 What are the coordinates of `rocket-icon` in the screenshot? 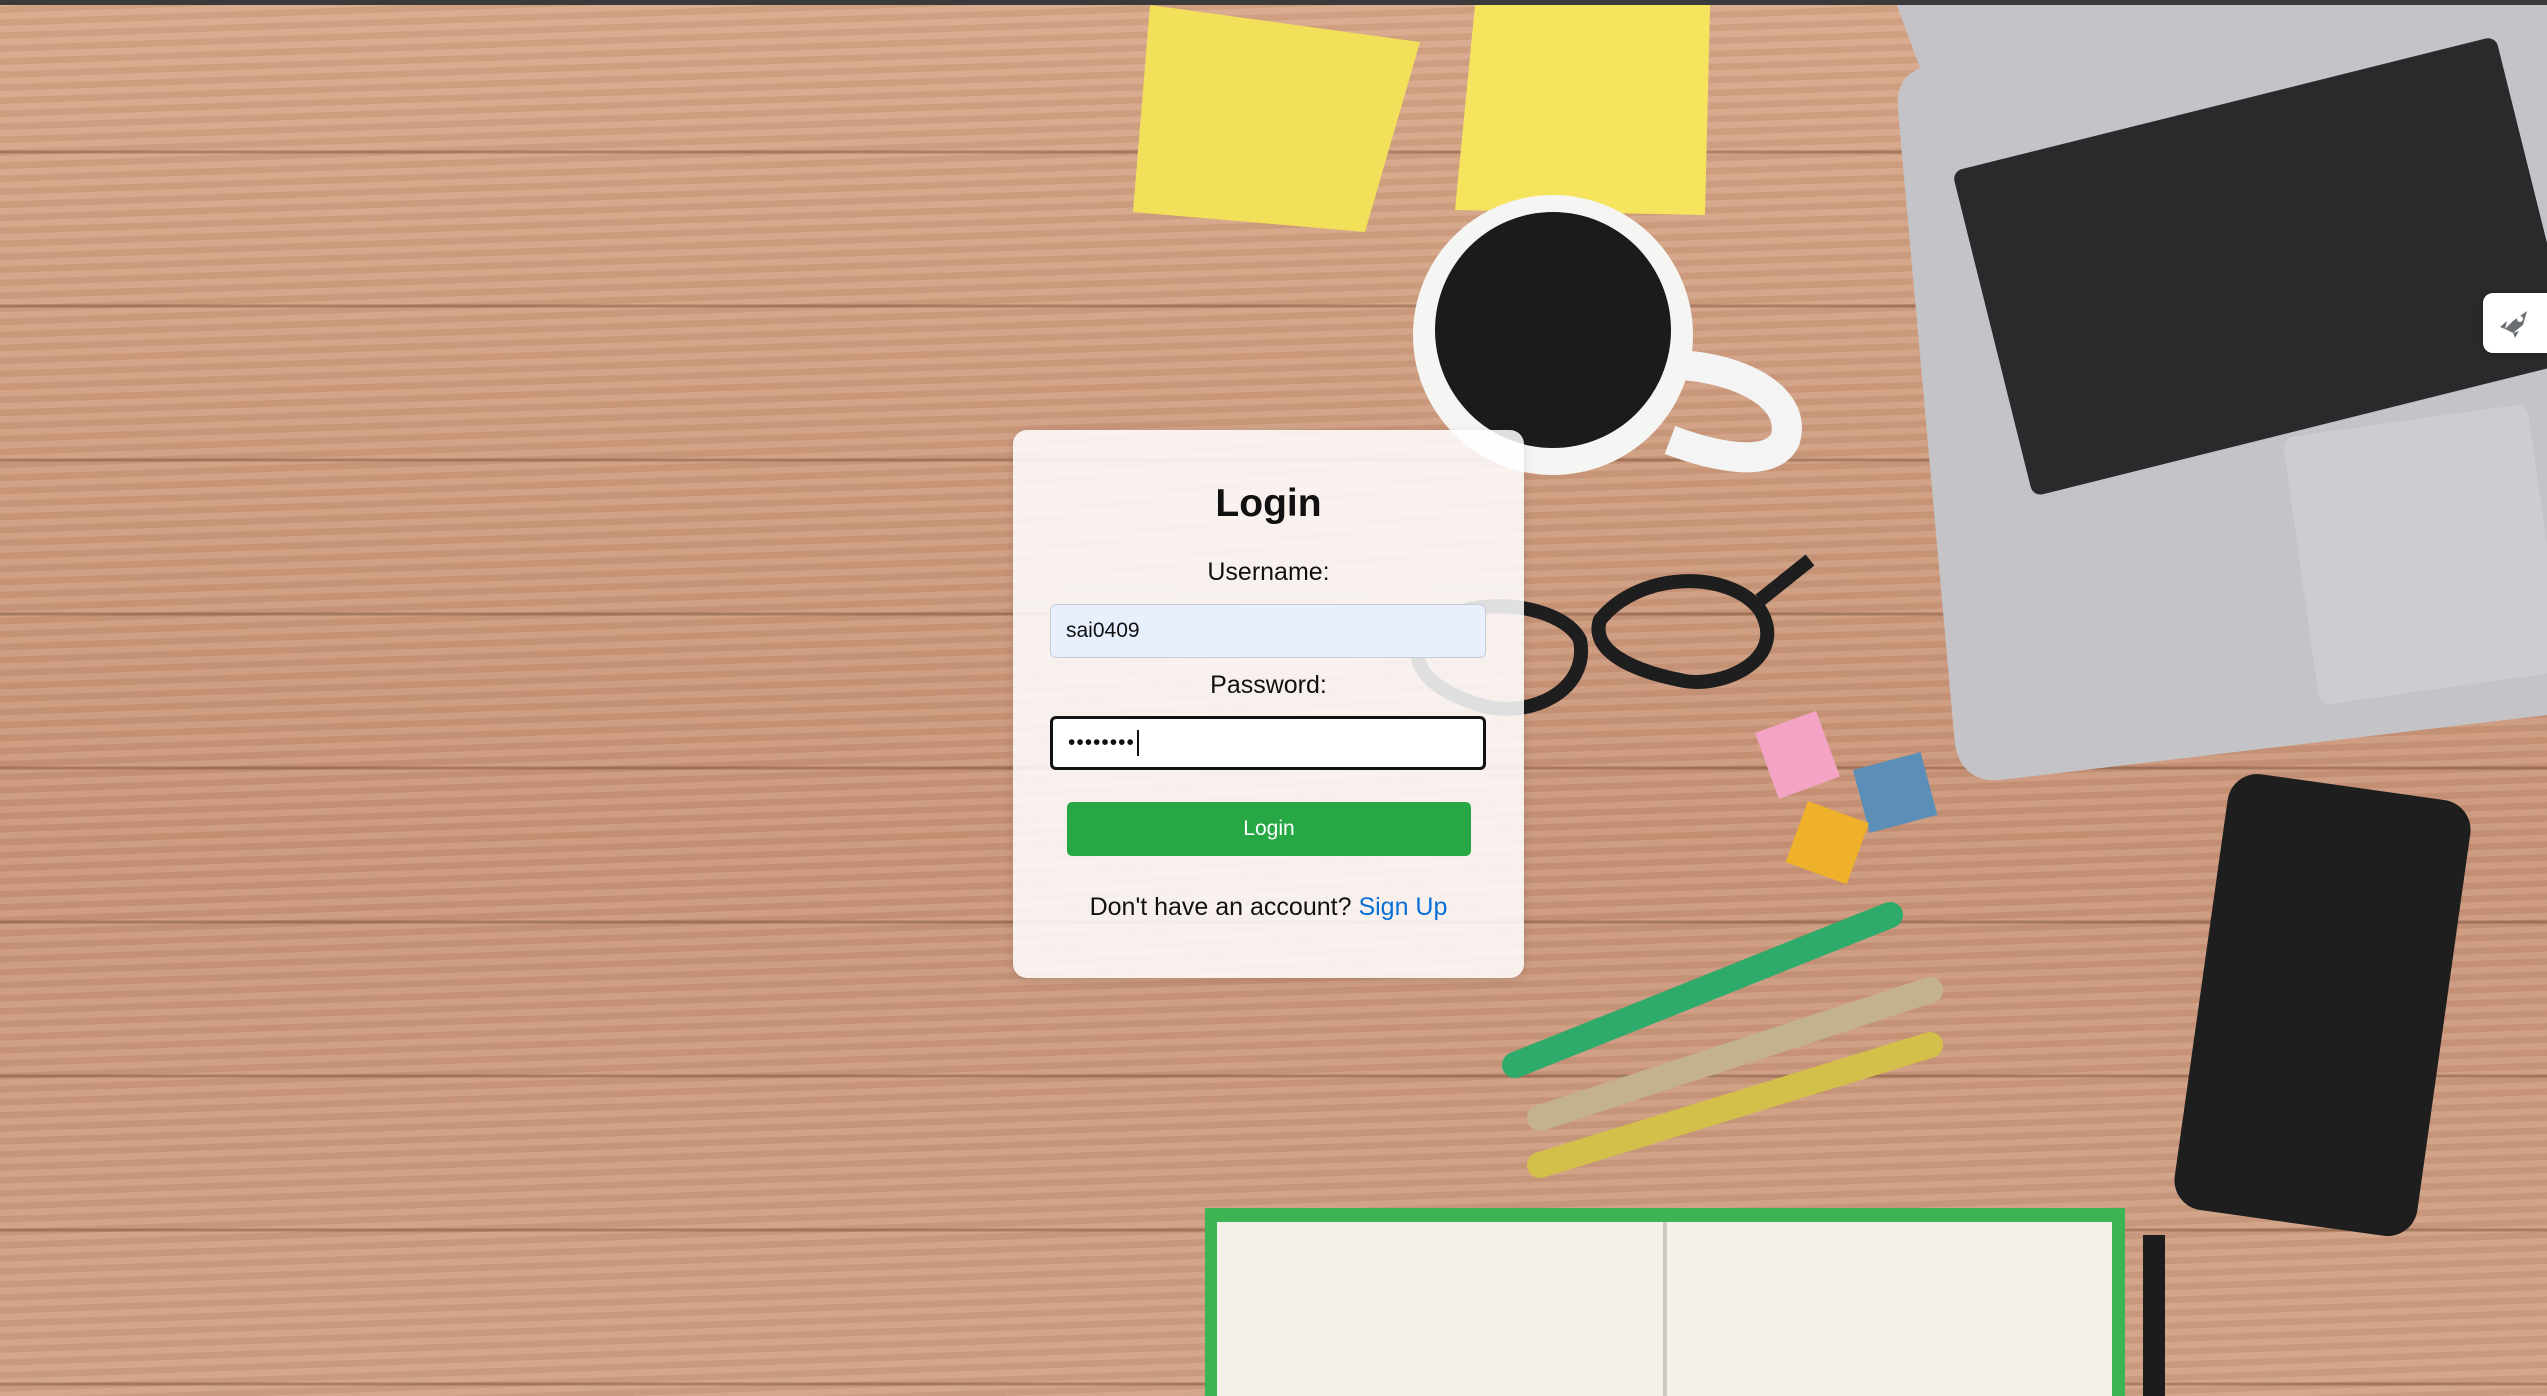 It's located at (2513, 324).